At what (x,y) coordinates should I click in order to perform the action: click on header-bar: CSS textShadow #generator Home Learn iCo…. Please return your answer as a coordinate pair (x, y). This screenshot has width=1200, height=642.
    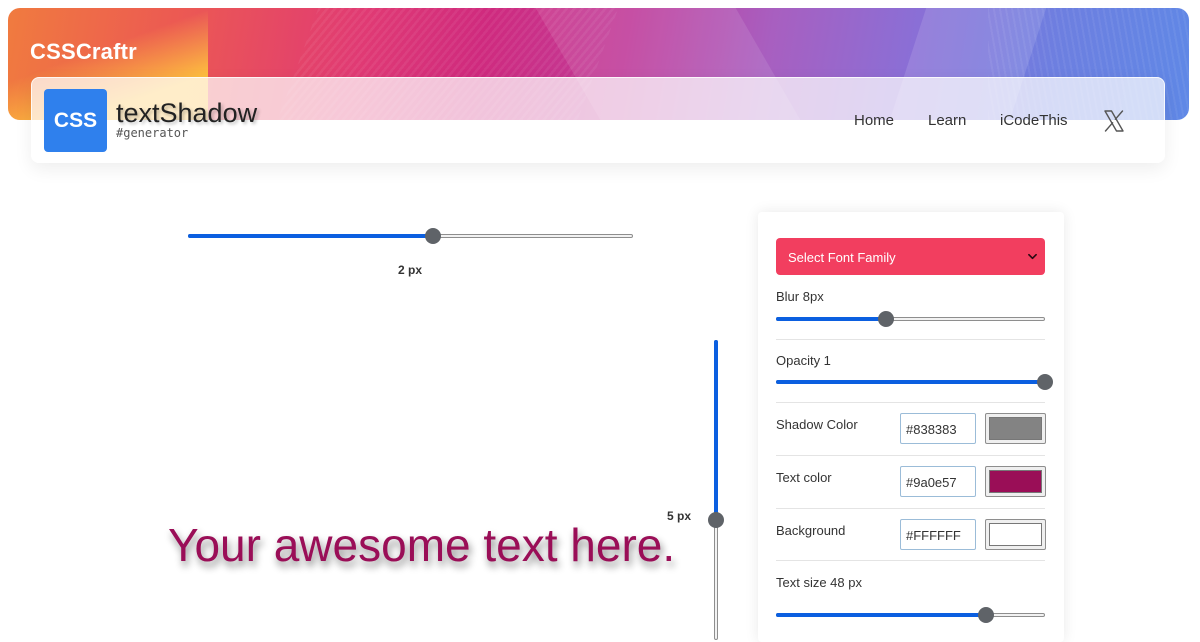
    Looking at the image, I should click on (598, 120).